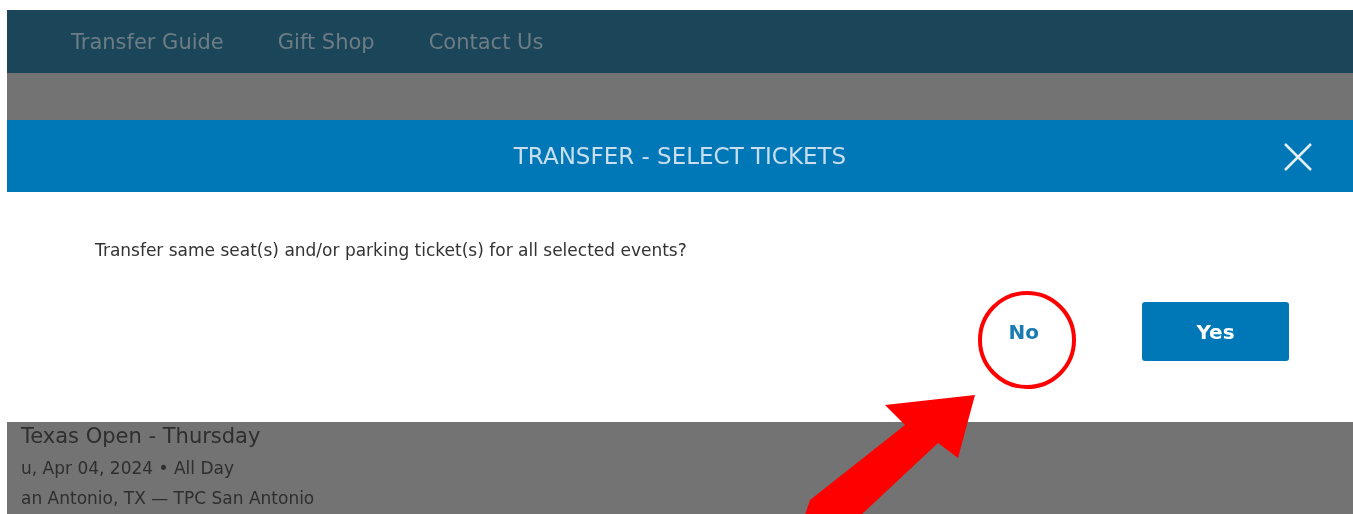 The image size is (1353, 514). What do you see at coordinates (1215, 331) in the screenshot?
I see `yes-button: Yes` at bounding box center [1215, 331].